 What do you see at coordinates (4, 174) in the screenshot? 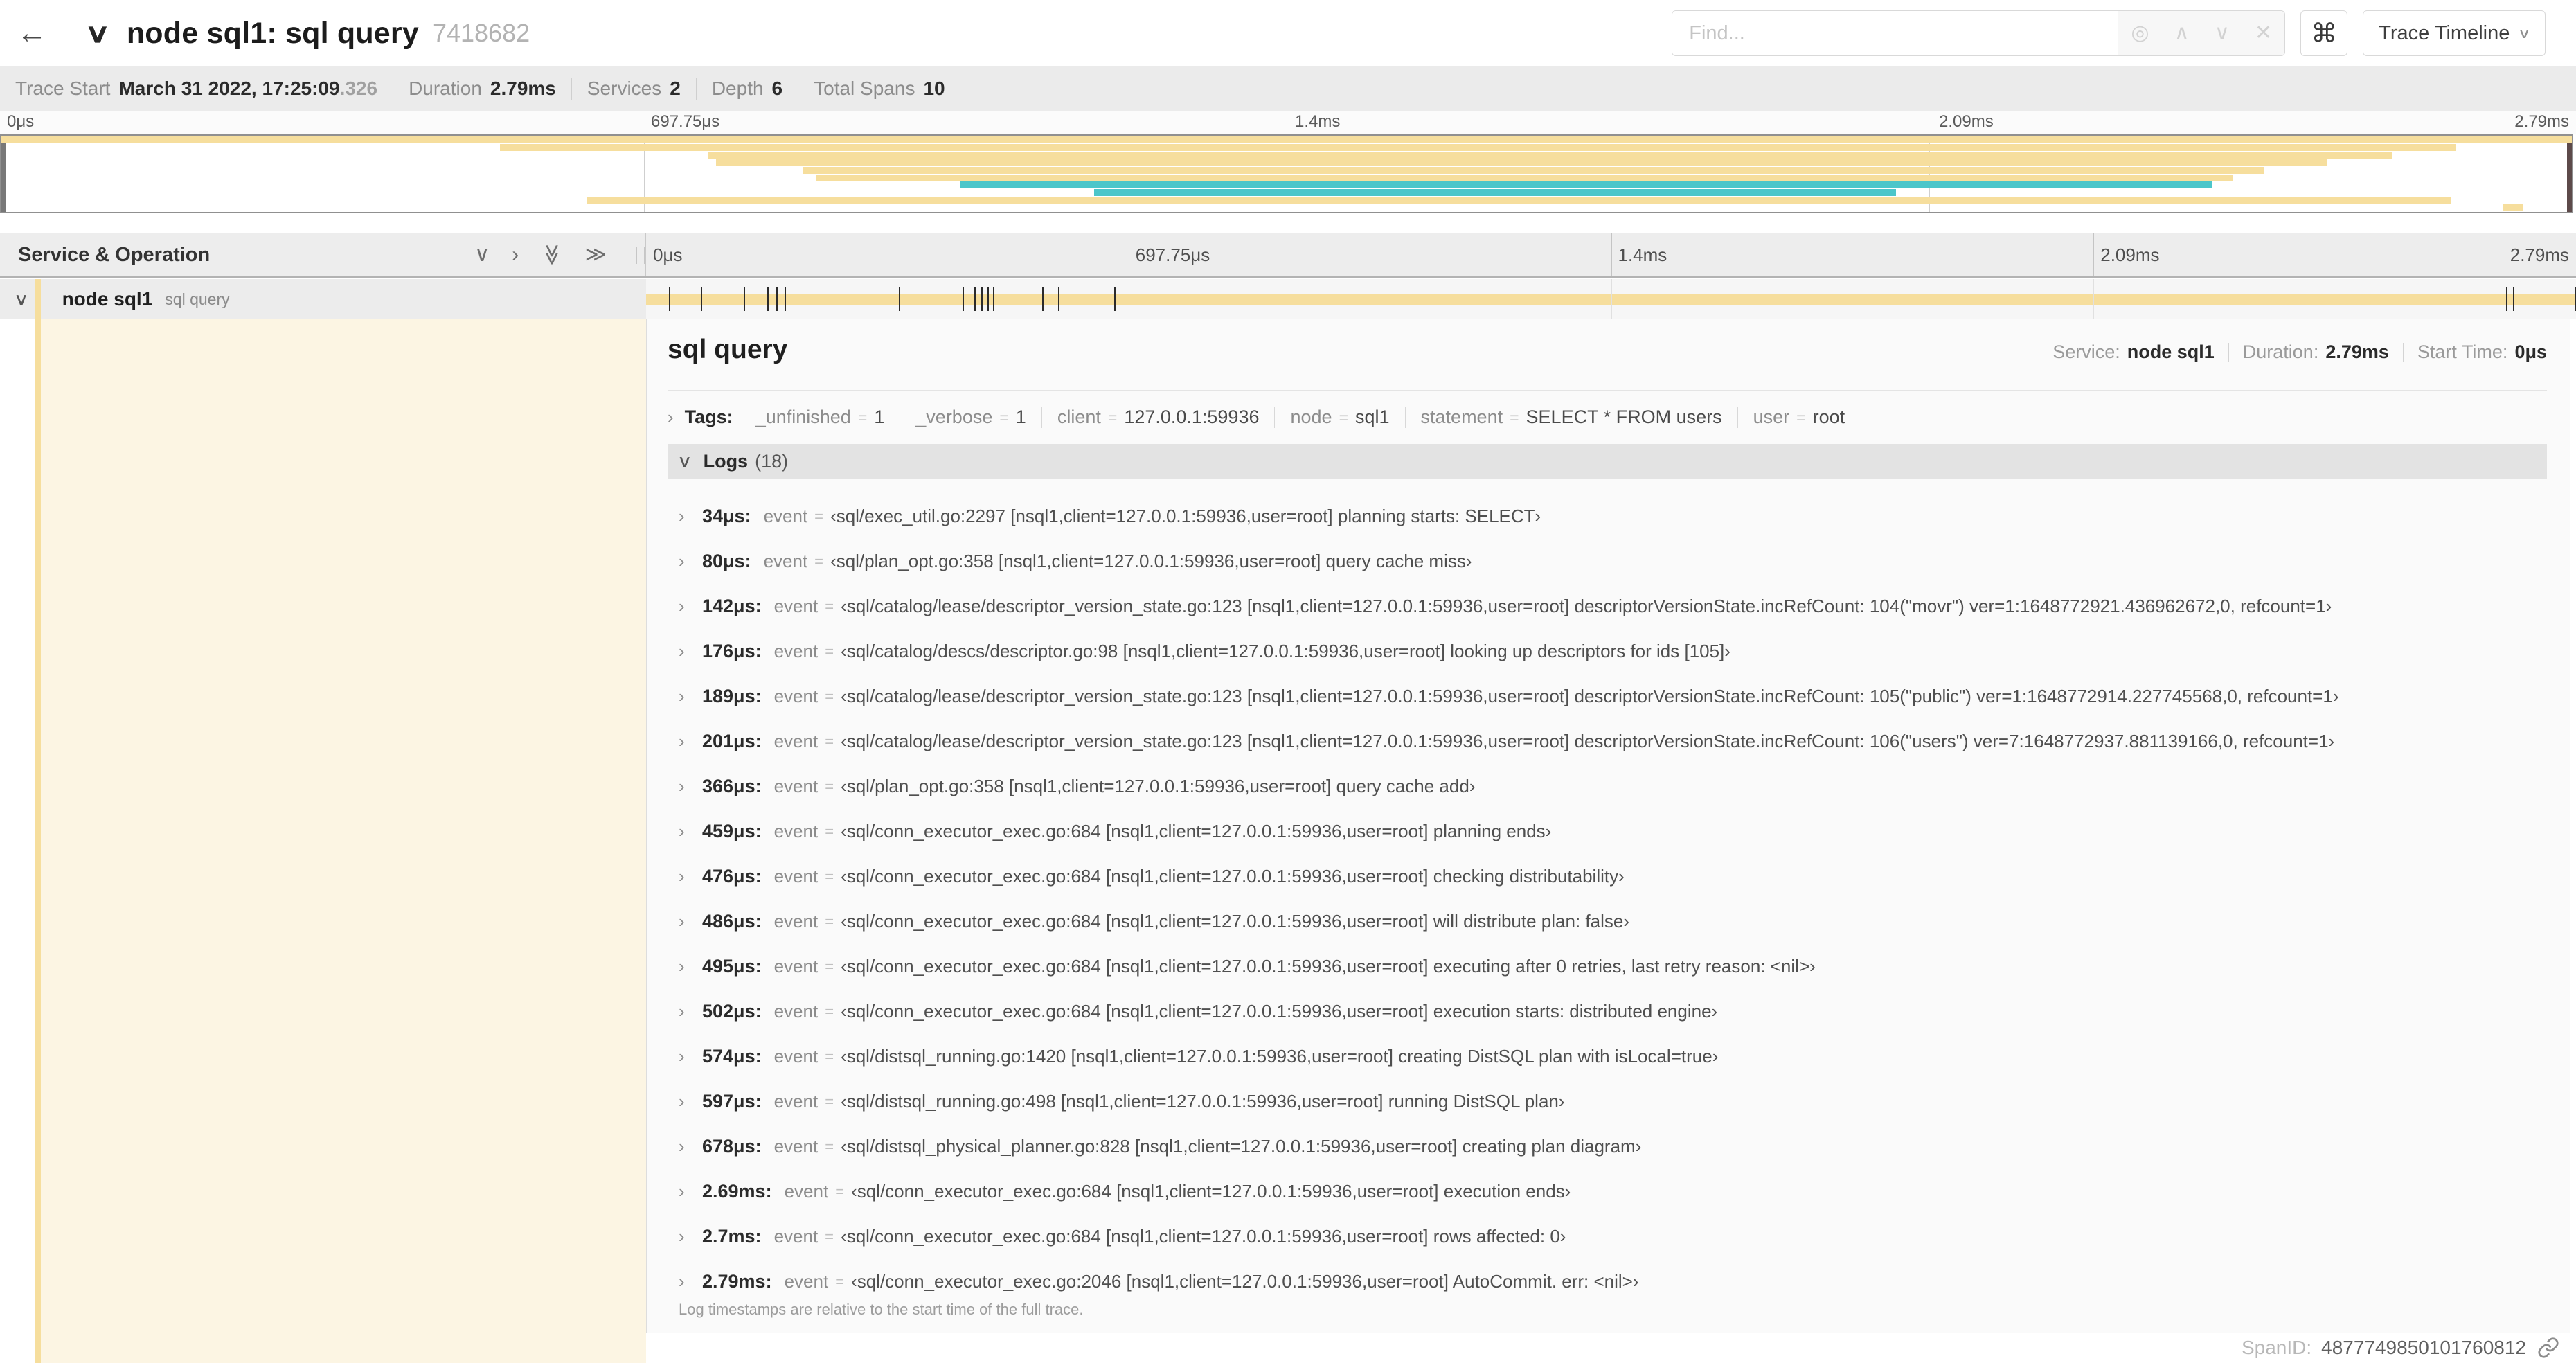
I see `minimap-left-scrubber` at bounding box center [4, 174].